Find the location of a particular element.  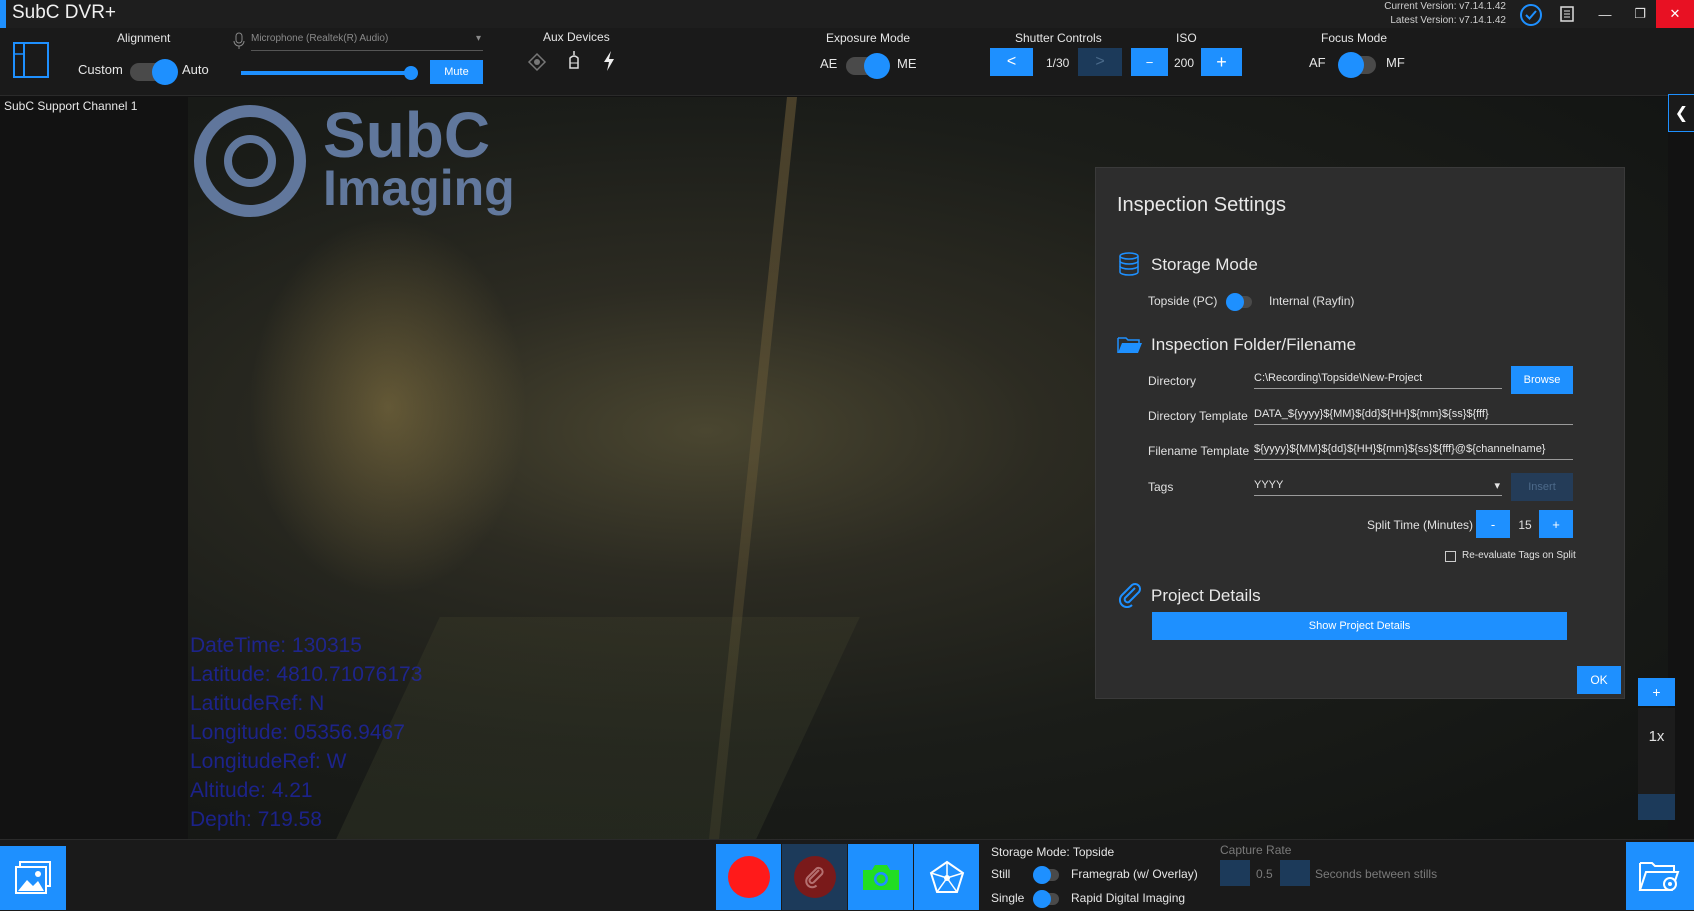

insert-button: Insert is located at coordinates (1542, 487).